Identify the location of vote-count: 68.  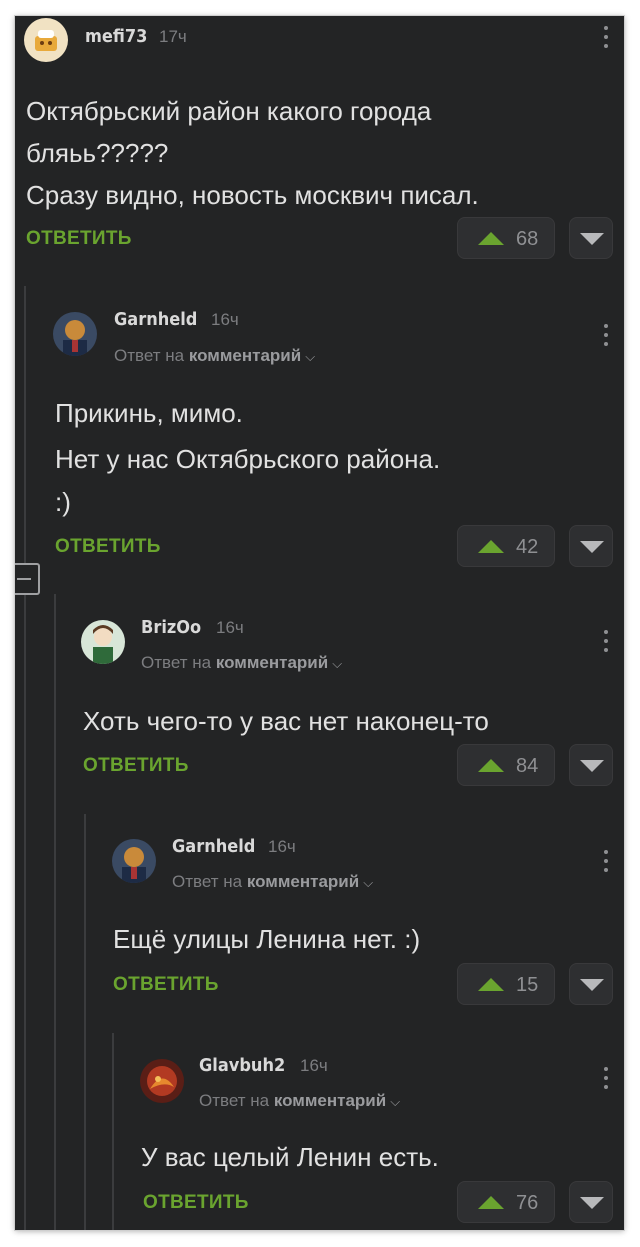
(527, 239).